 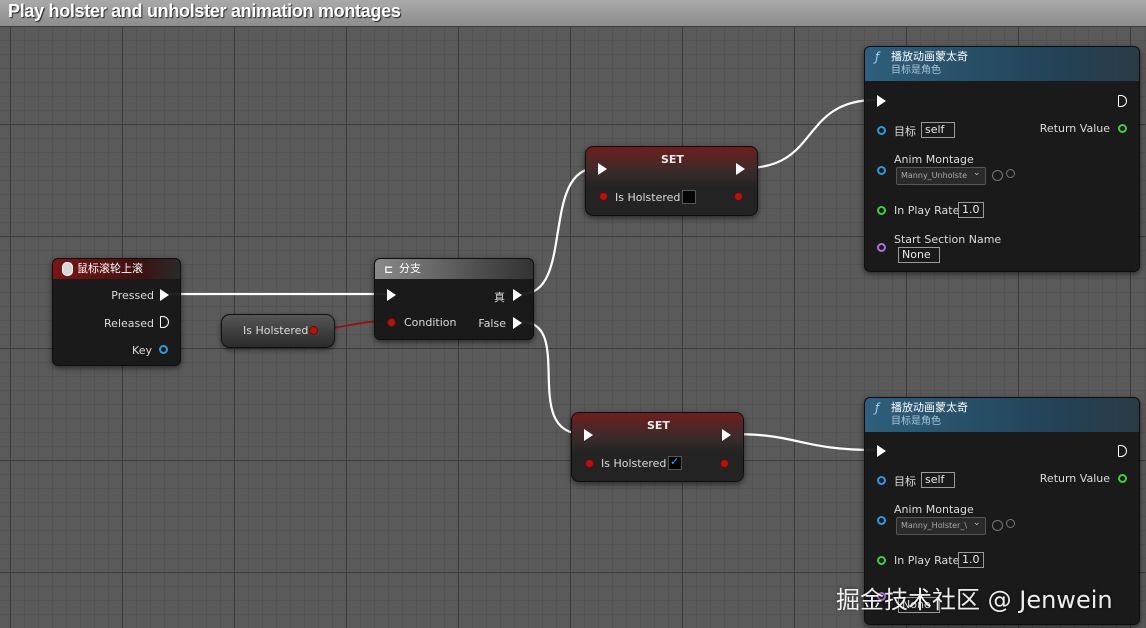 I want to click on key-pin, so click(x=163, y=349).